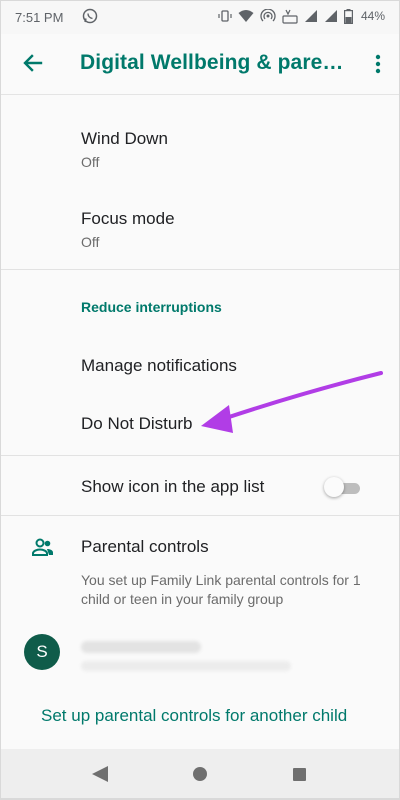 This screenshot has width=400, height=800. I want to click on wifi-icon, so click(246, 16).